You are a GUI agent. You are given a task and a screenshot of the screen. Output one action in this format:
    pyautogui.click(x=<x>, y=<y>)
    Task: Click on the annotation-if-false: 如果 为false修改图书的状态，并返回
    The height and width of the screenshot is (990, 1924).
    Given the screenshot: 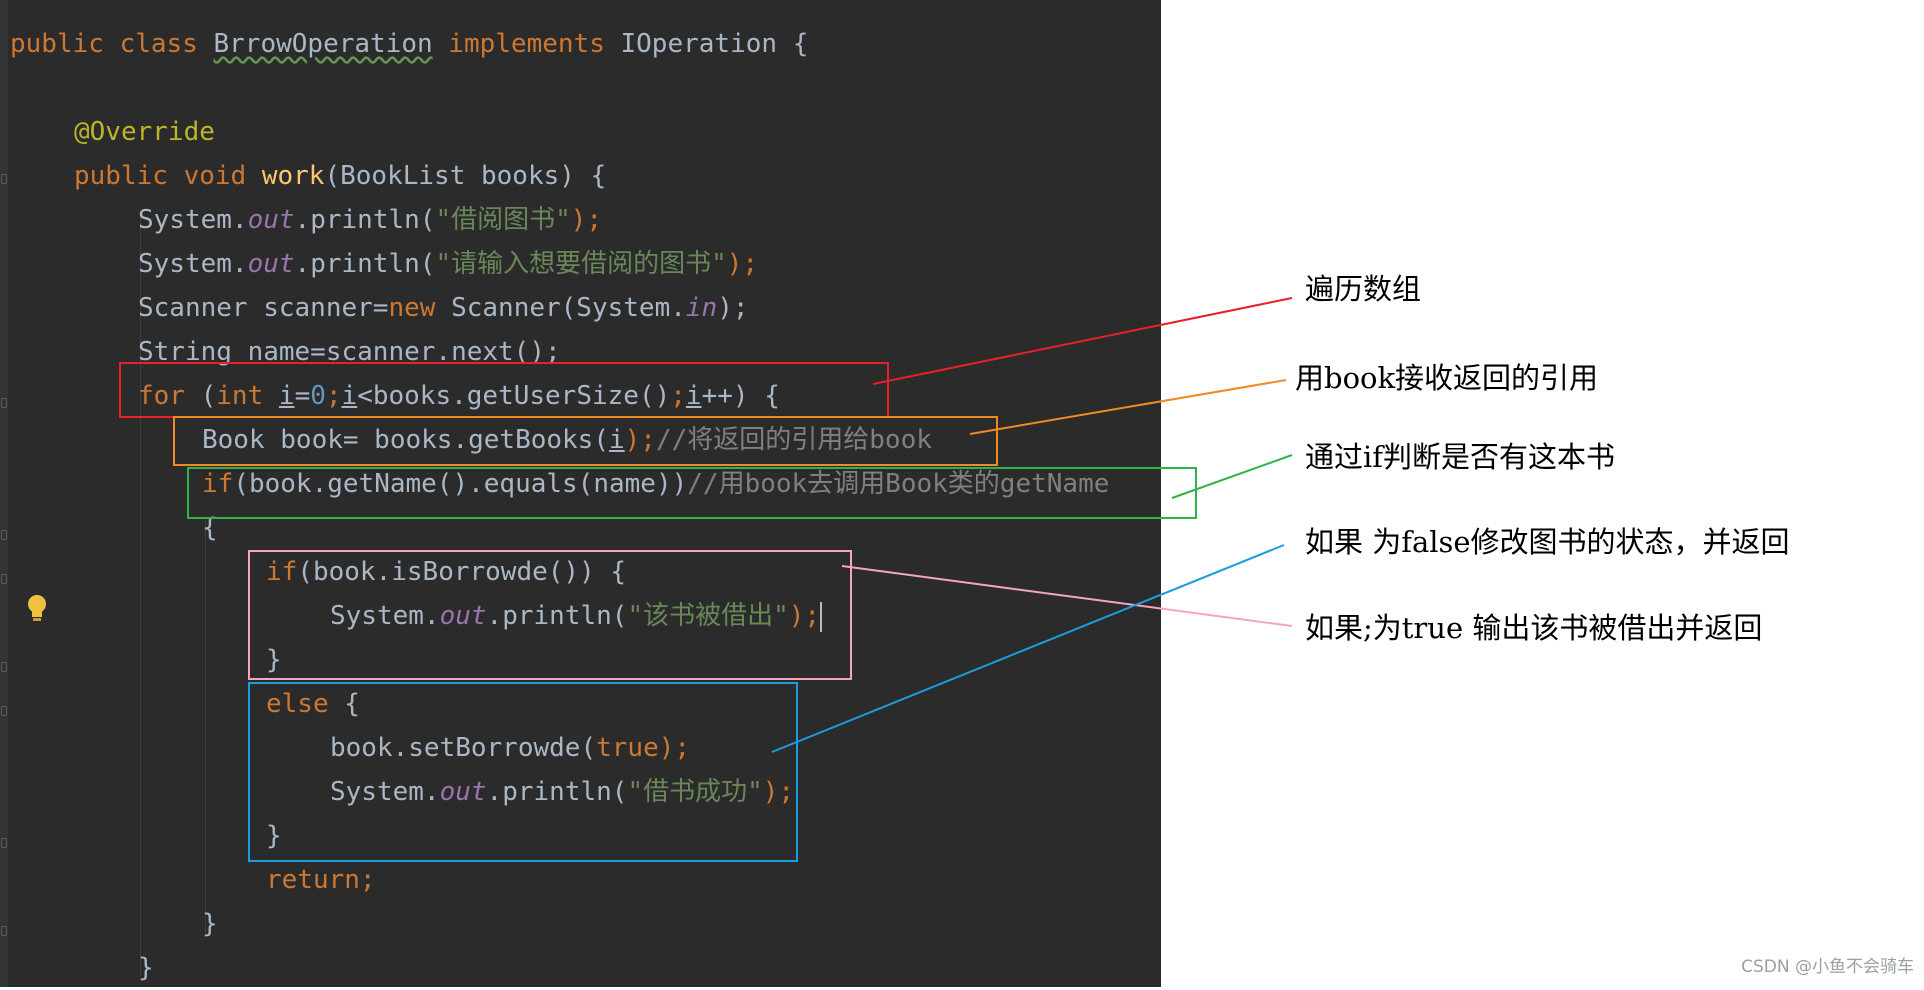 What is the action you would take?
    pyautogui.click(x=1547, y=542)
    